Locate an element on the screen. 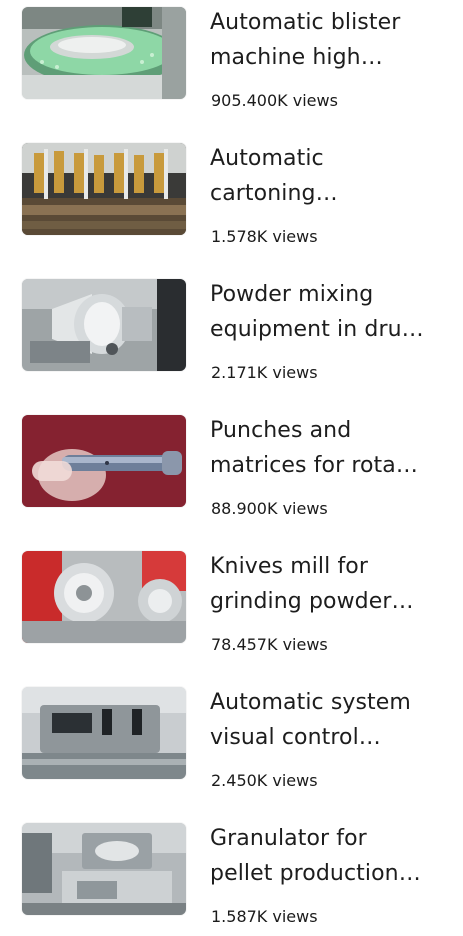 The height and width of the screenshot is (936, 463). blister-machine-thumbnail-image is located at coordinates (104, 53).